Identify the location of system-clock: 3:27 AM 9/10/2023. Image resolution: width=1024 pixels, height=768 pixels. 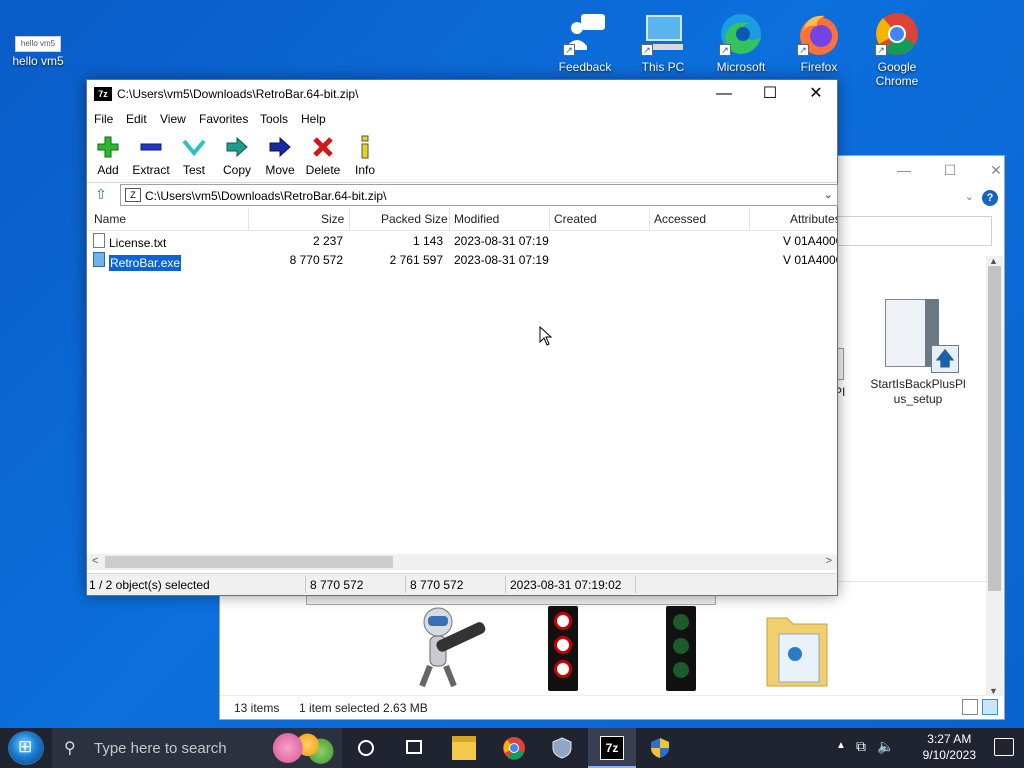
(949, 747).